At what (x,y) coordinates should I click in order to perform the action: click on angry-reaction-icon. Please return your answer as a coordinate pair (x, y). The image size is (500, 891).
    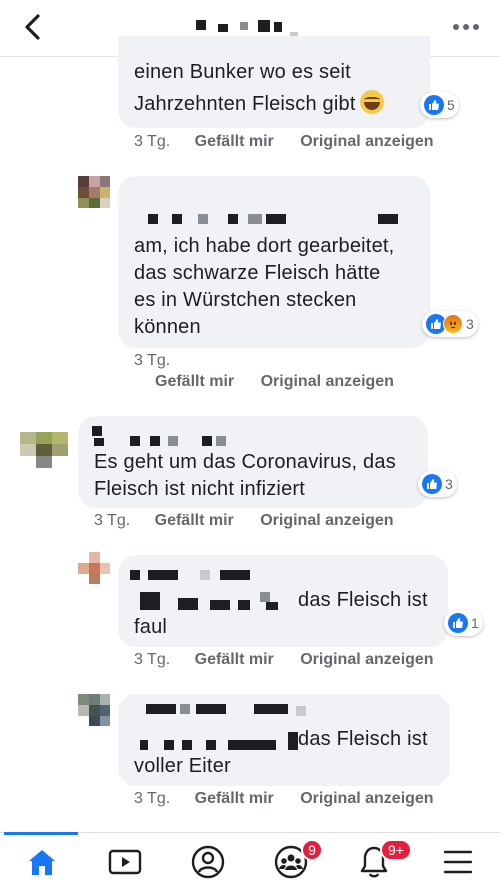
    Looking at the image, I should click on (453, 324).